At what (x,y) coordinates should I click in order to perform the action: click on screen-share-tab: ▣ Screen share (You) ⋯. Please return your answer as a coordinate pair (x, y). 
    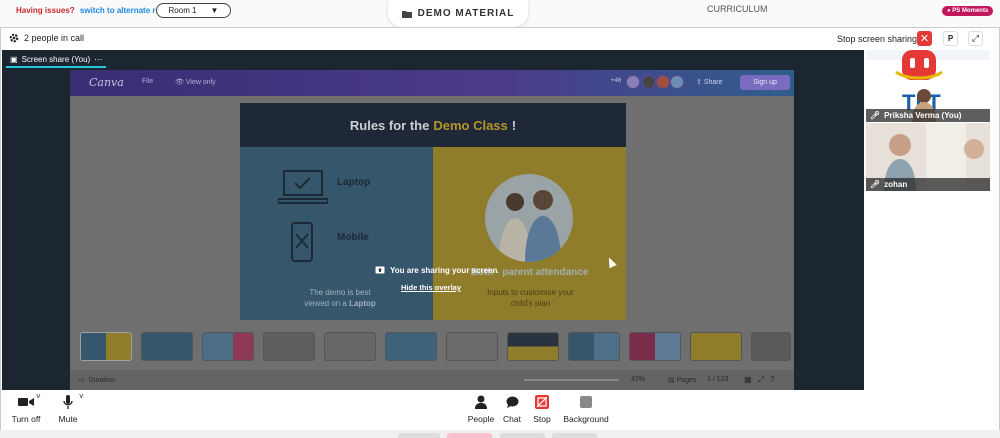
    Looking at the image, I should click on (56, 60).